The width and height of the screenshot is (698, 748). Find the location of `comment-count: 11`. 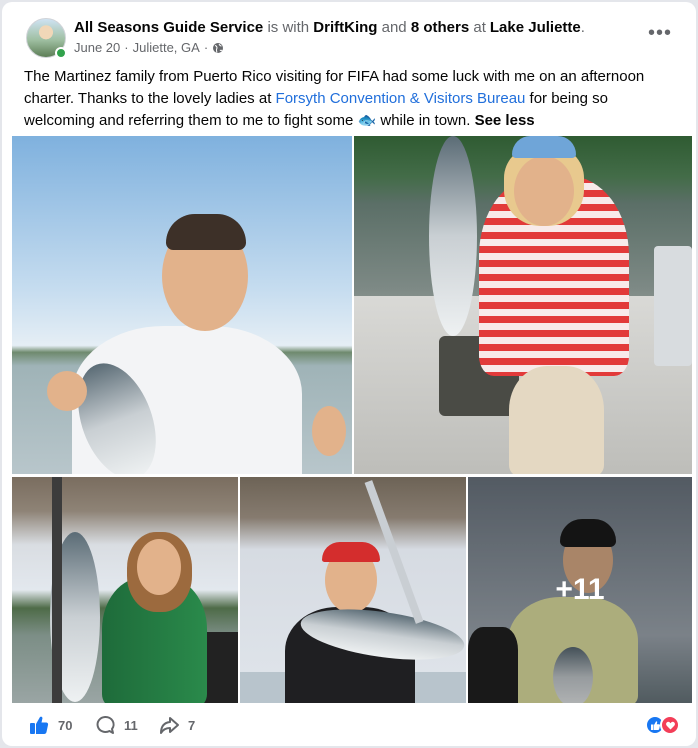

comment-count: 11 is located at coordinates (131, 725).